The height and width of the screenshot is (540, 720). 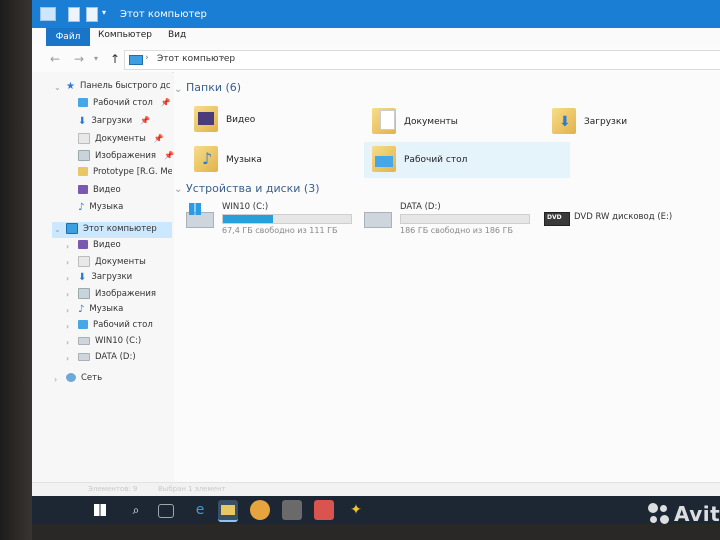 I want to click on app-red-icon, so click(x=324, y=510).